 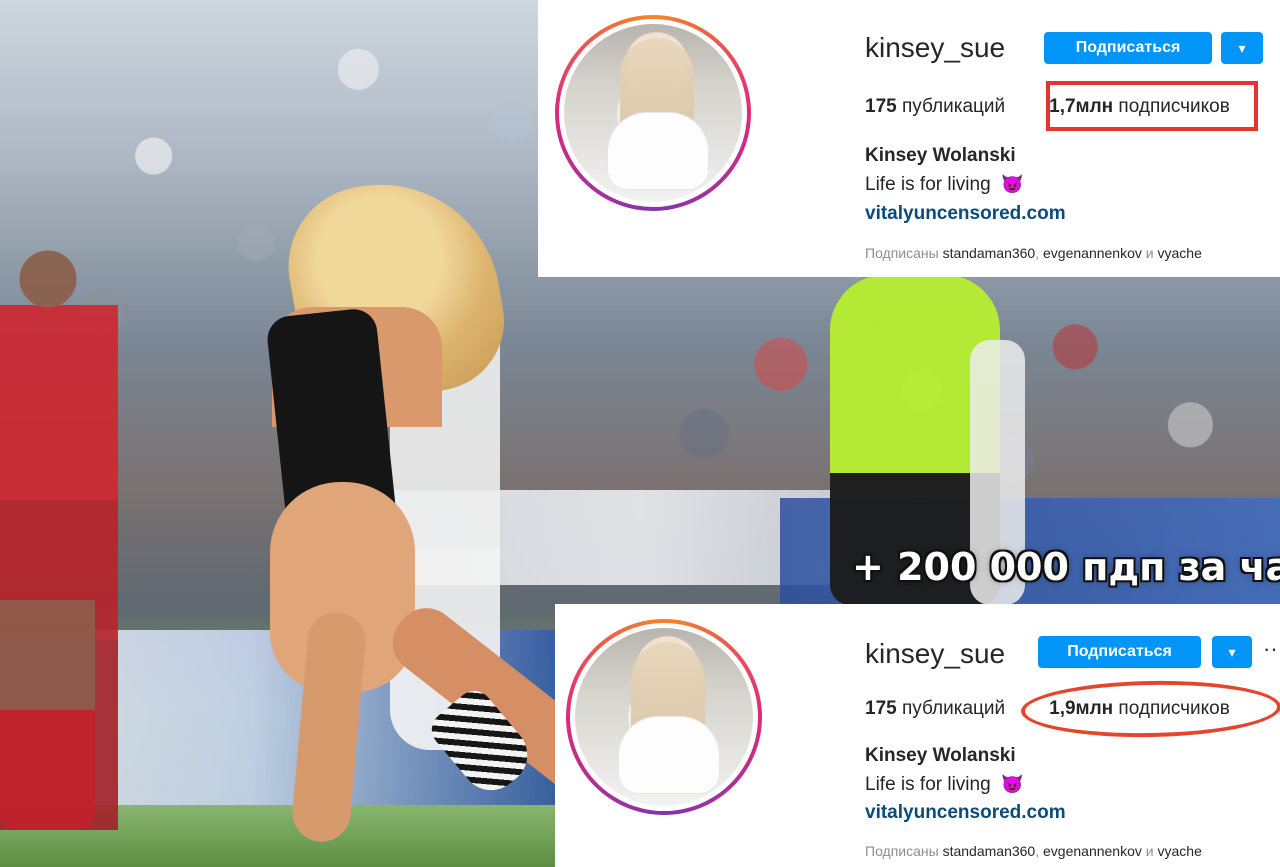 I want to click on followers-highlight-box, so click(x=1152, y=106).